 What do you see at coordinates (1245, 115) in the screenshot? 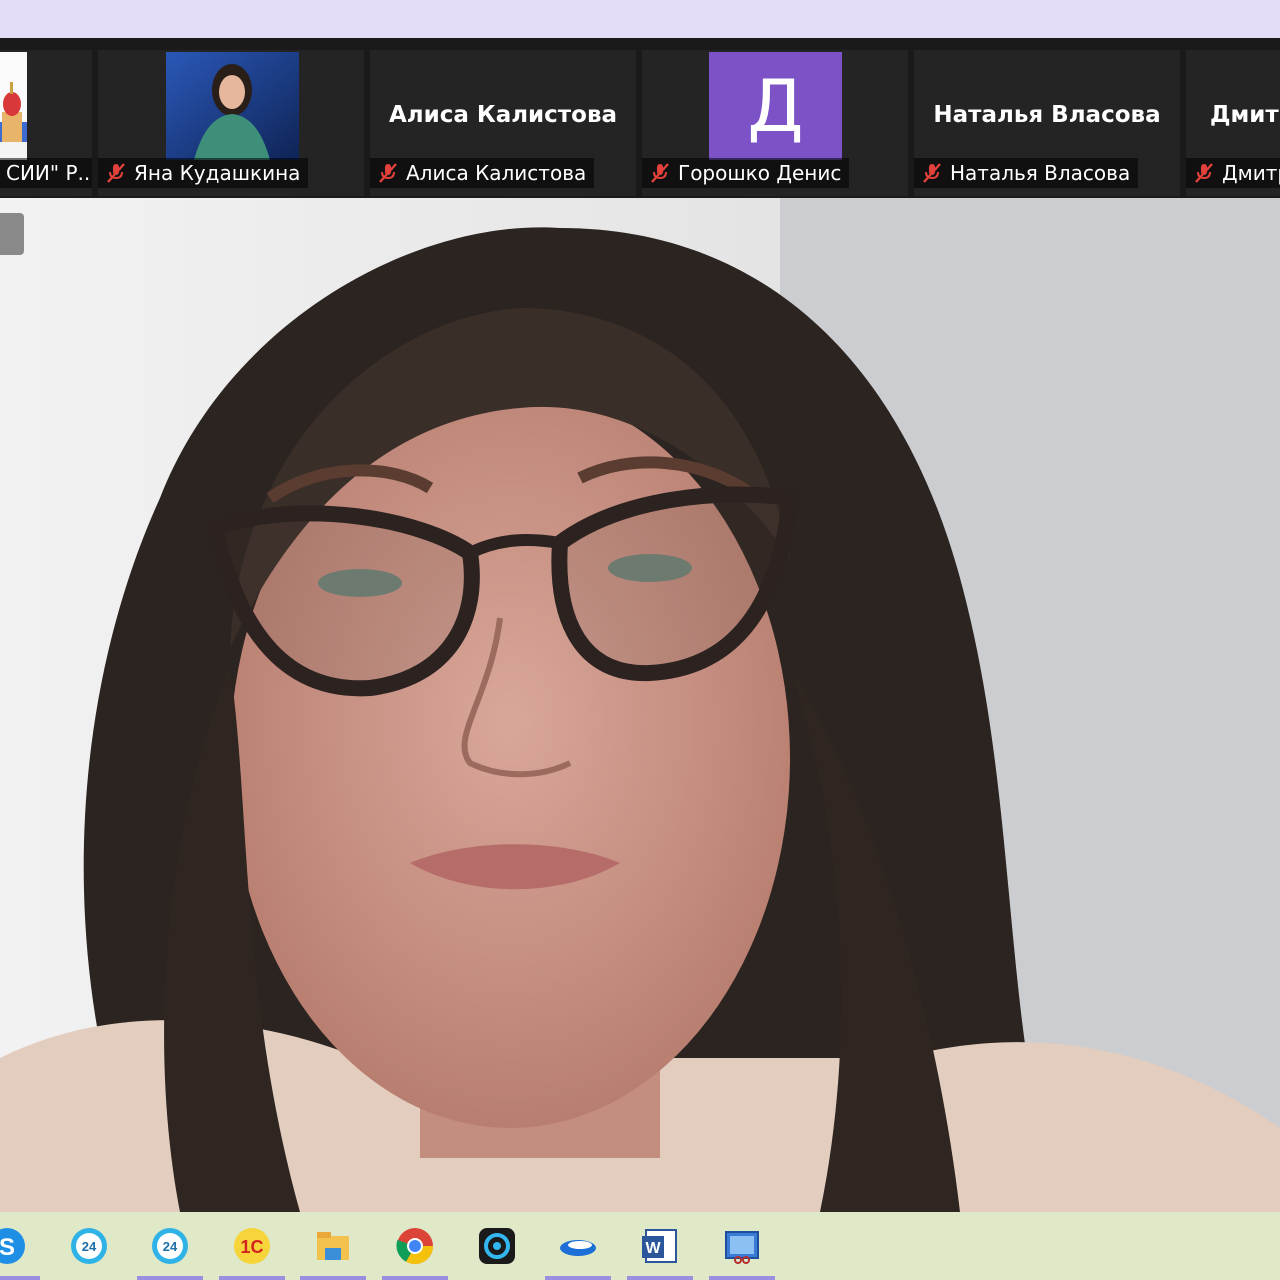
I see `participant-display-name: Дмитр` at bounding box center [1245, 115].